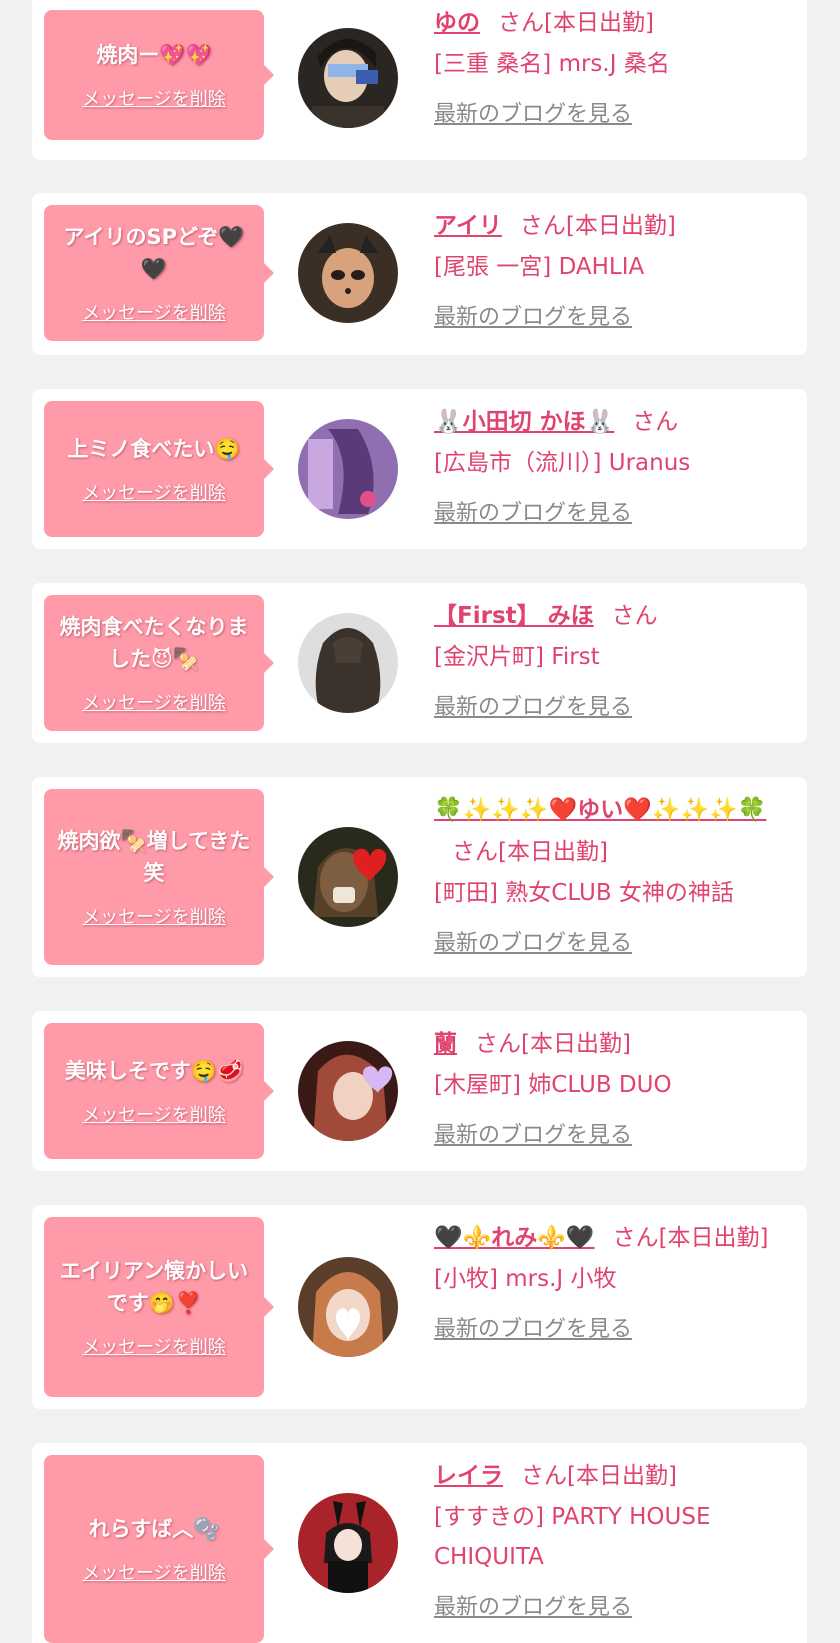 Image resolution: width=840 pixels, height=1643 pixels. I want to click on message-text: れらすば︿🫧, so click(154, 1529).